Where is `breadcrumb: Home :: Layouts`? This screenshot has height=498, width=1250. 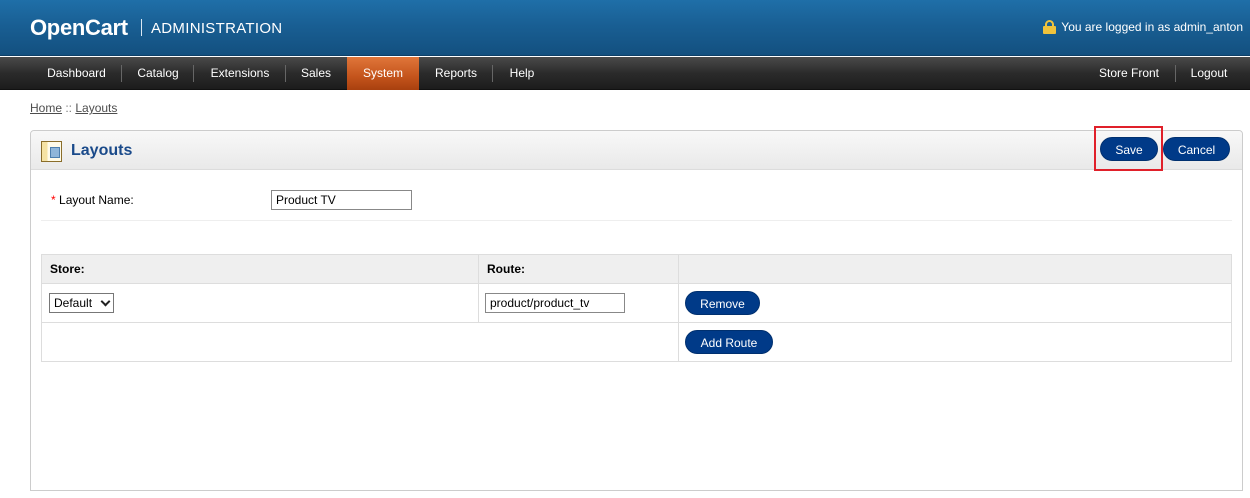 breadcrumb: Home :: Layouts is located at coordinates (73, 108).